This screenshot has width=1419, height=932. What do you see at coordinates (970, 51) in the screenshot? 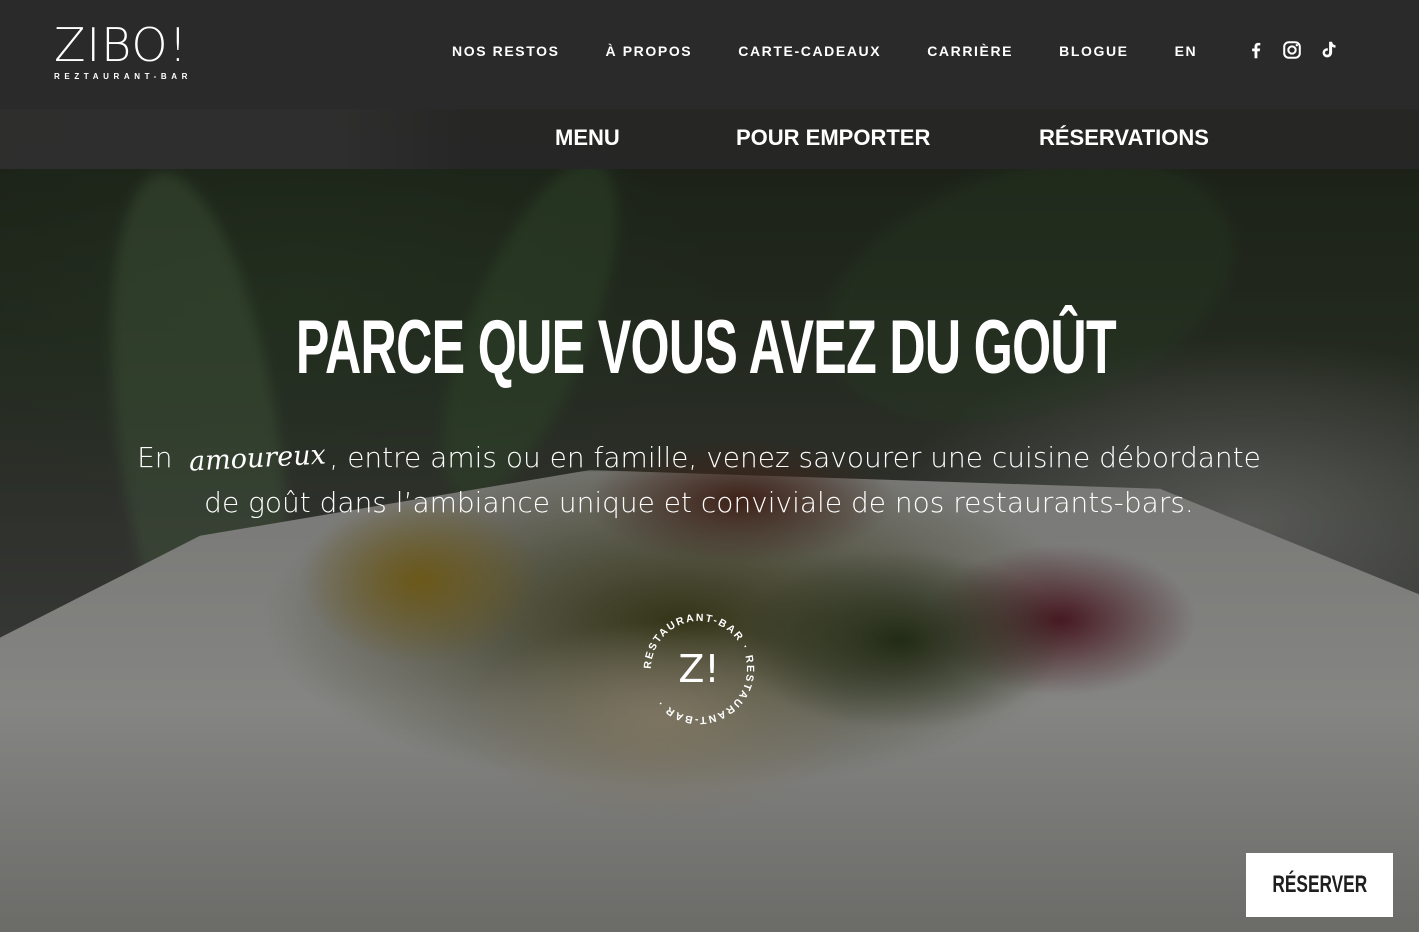
I see `nav-carriere: CARRIÈRE` at bounding box center [970, 51].